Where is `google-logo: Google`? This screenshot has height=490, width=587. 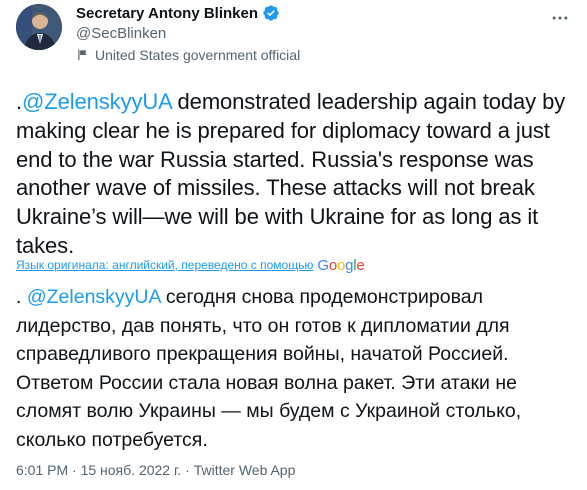 google-logo: Google is located at coordinates (341, 265).